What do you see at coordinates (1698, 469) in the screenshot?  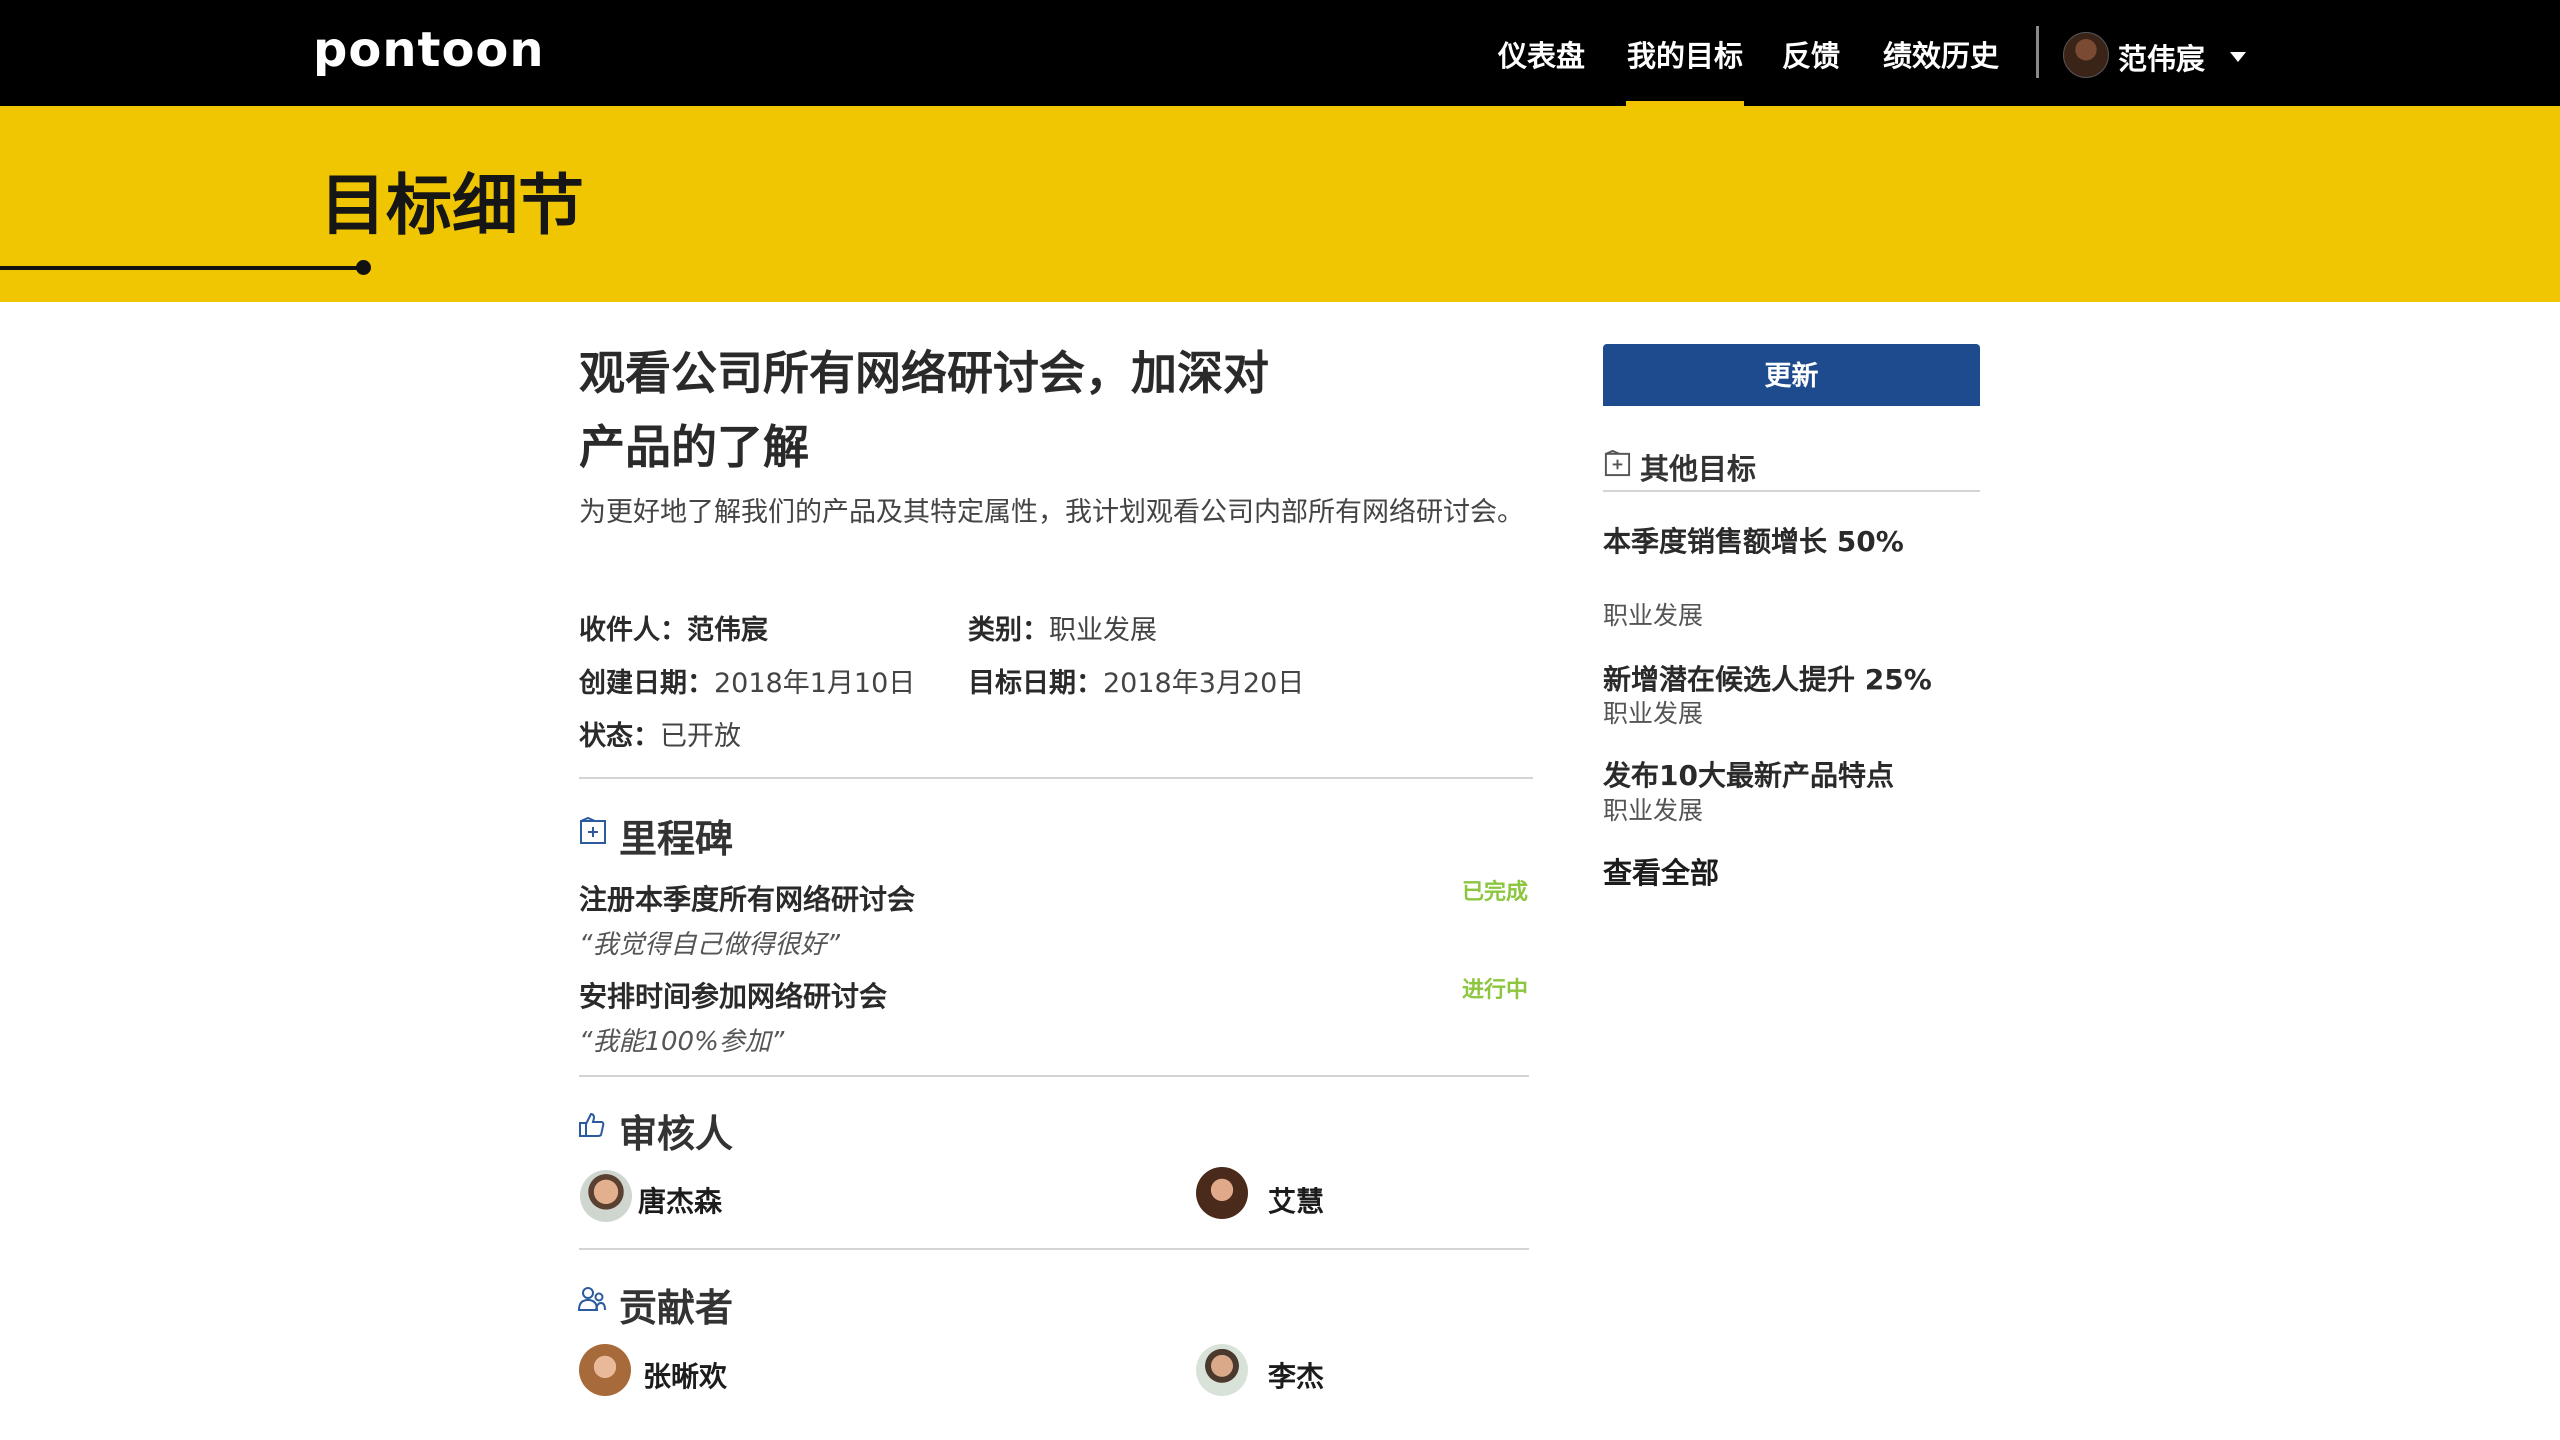 I see `other-goals-heading: 其他目标` at bounding box center [1698, 469].